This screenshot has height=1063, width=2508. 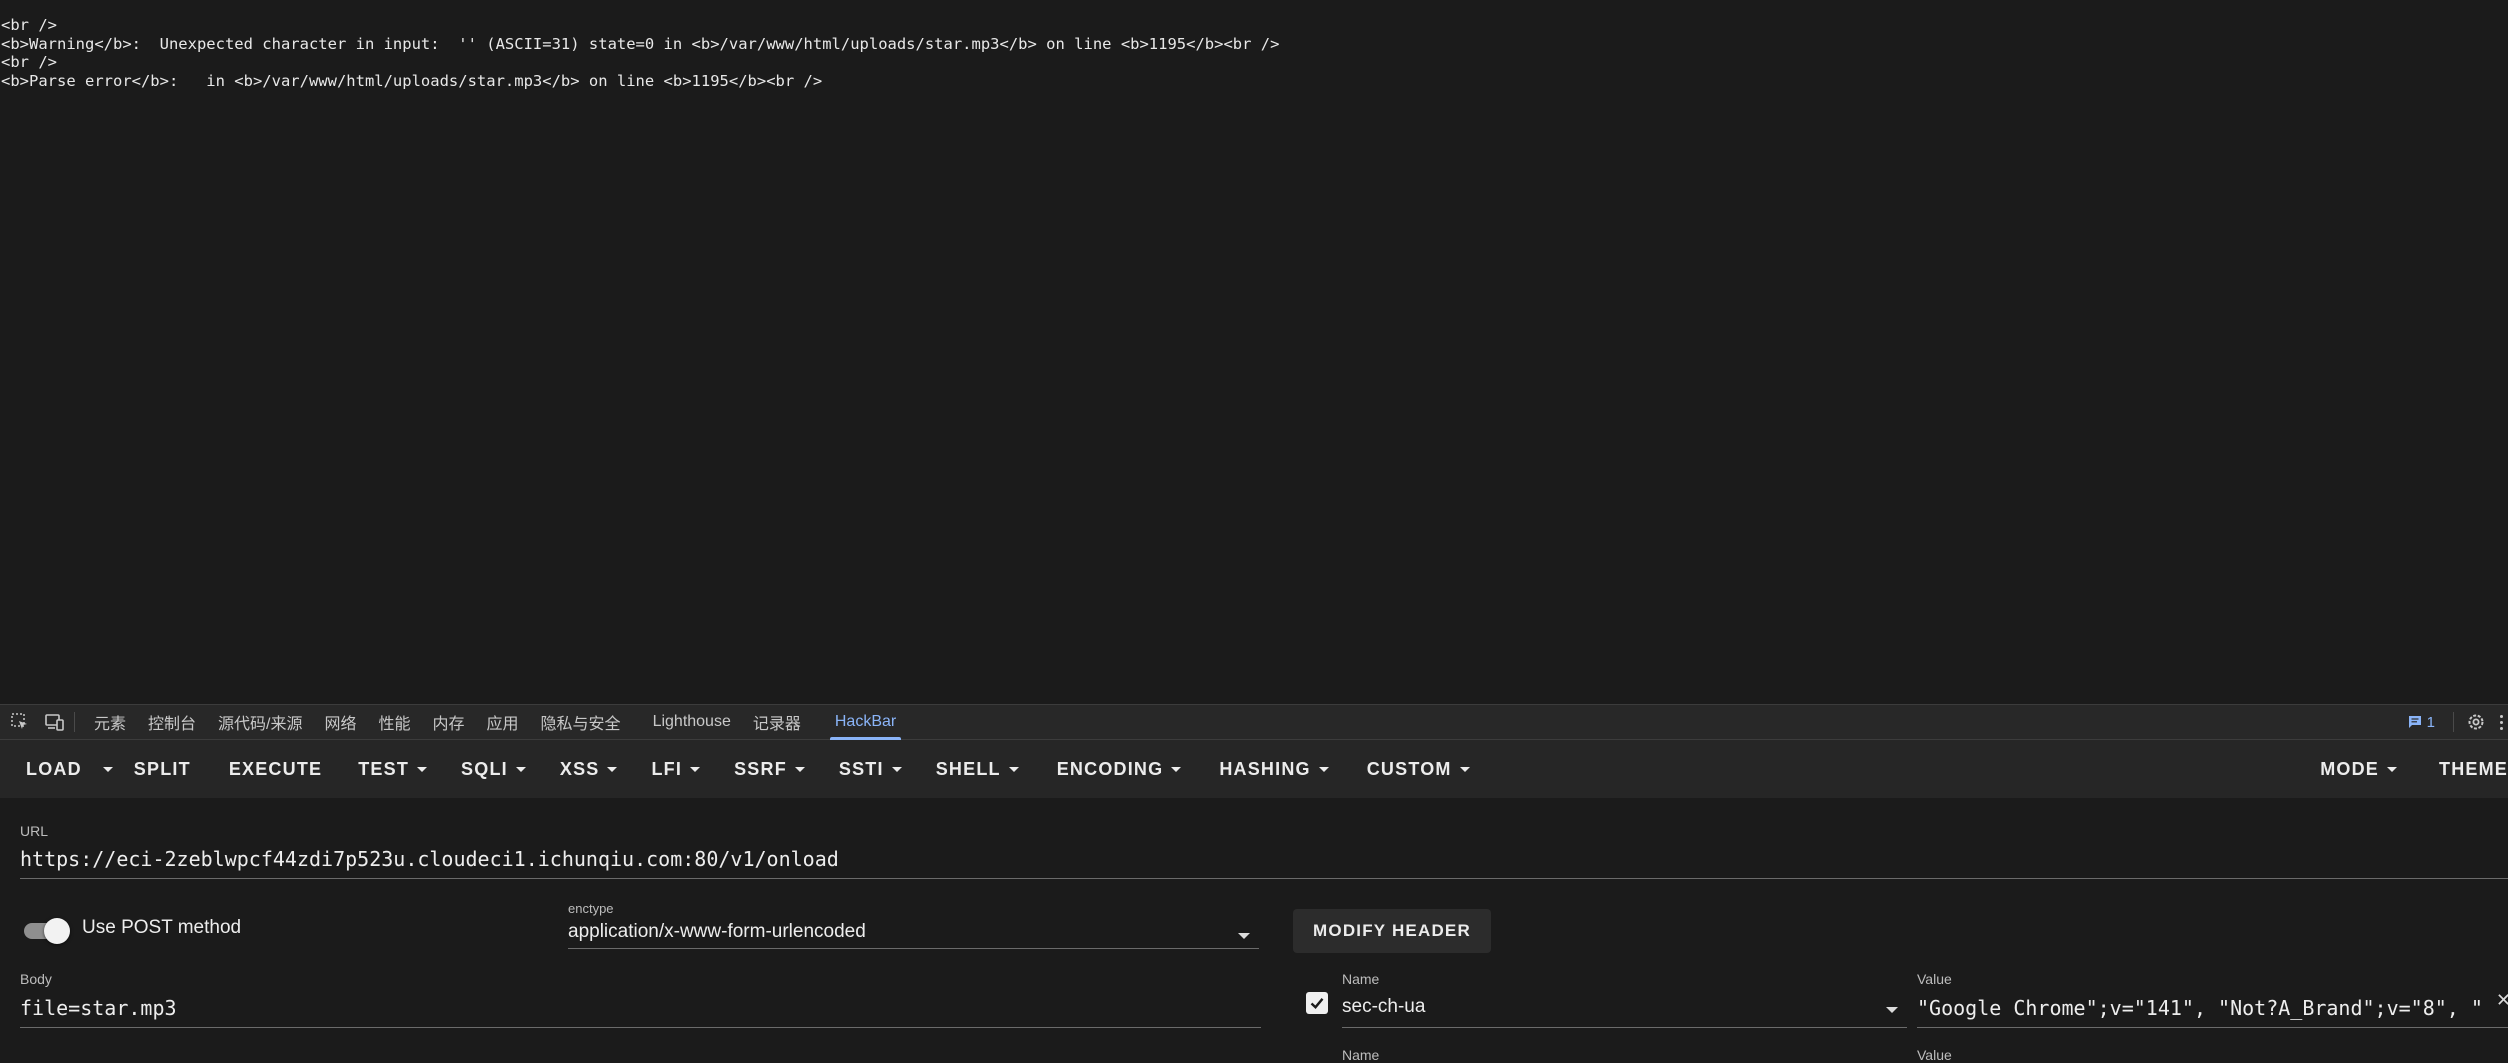 I want to click on header-name-label: Name, so click(x=1360, y=979).